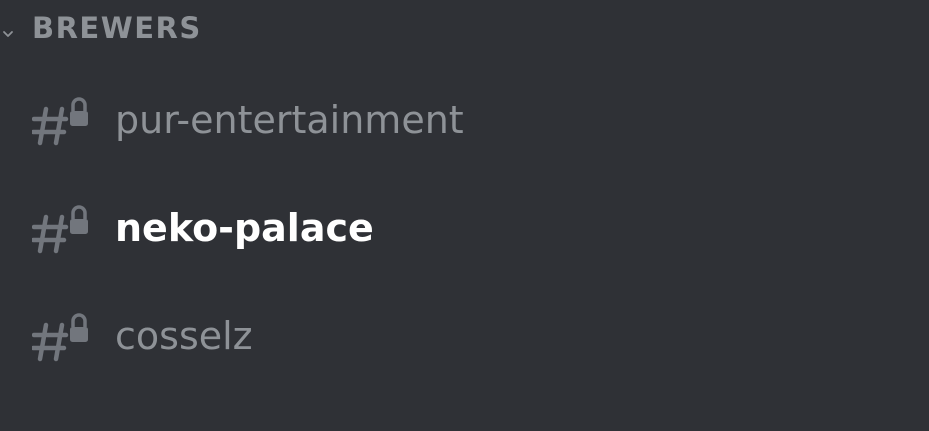 The image size is (929, 431). Describe the element at coordinates (8, 34) in the screenshot. I see `chevron-down-icon` at that location.